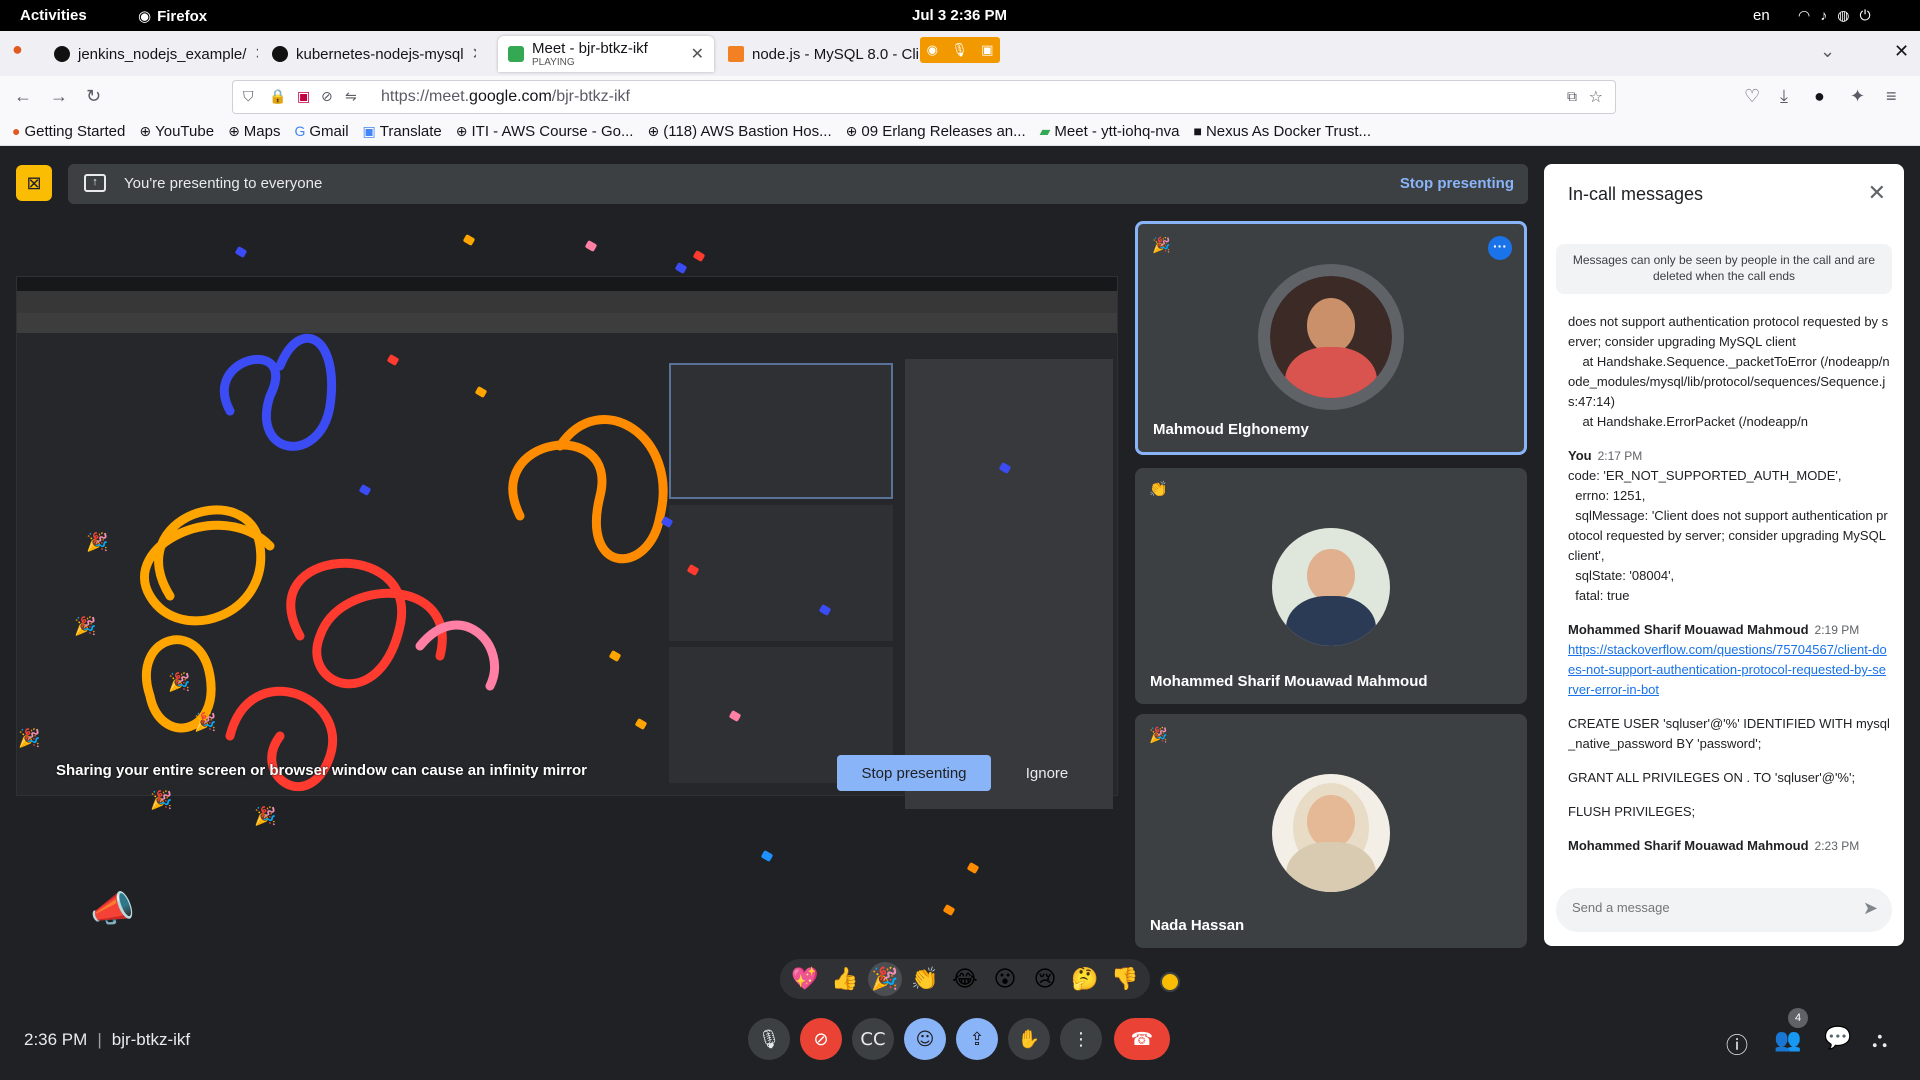 The width and height of the screenshot is (1920, 1080). What do you see at coordinates (1837, 630) in the screenshot?
I see `message-time: 2:19 PM` at bounding box center [1837, 630].